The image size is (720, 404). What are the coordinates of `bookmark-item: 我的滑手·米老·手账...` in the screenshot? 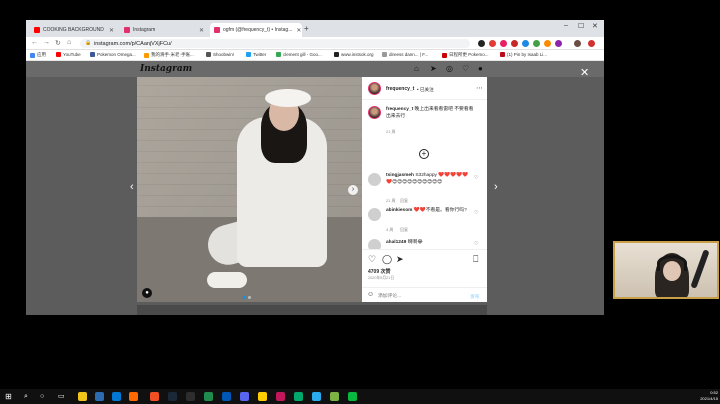 It's located at (169, 55).